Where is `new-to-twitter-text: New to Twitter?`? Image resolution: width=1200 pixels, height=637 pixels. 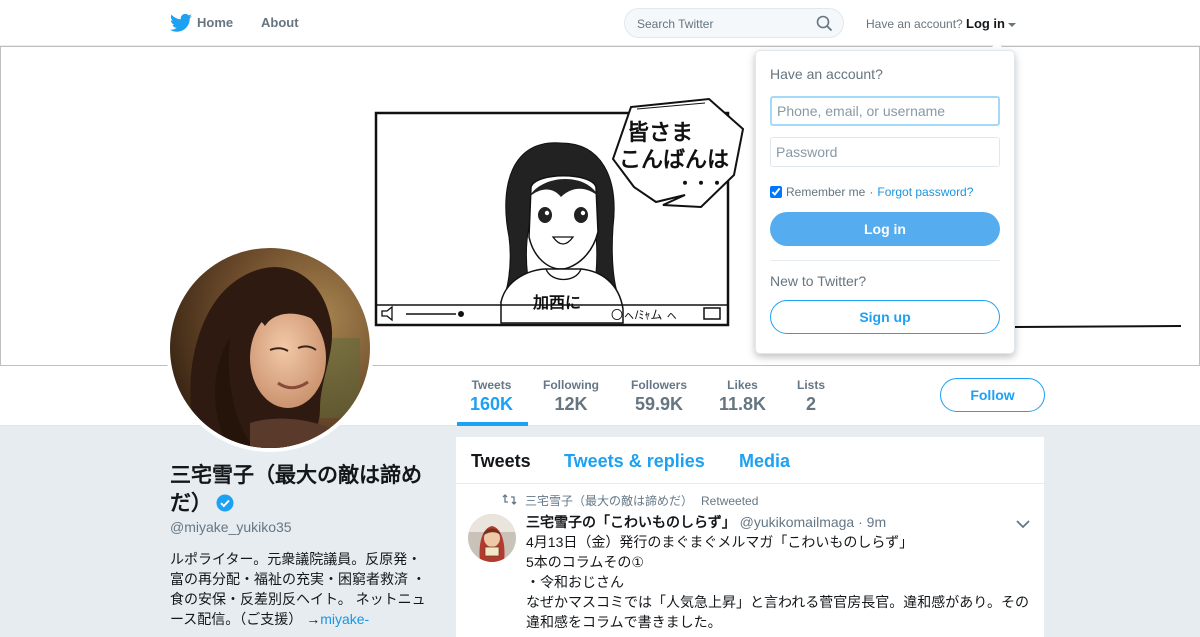 new-to-twitter-text: New to Twitter? is located at coordinates (818, 281).